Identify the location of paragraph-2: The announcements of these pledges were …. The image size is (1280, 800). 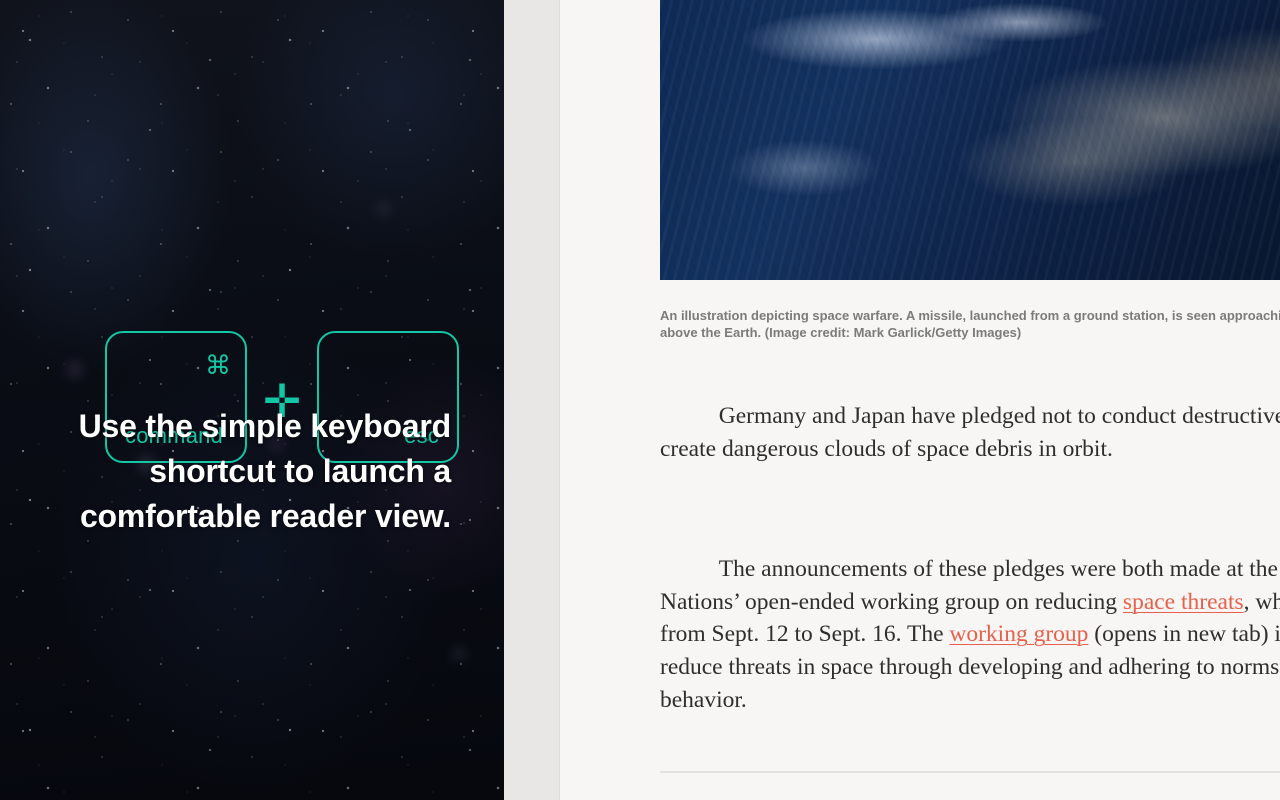
(970, 635).